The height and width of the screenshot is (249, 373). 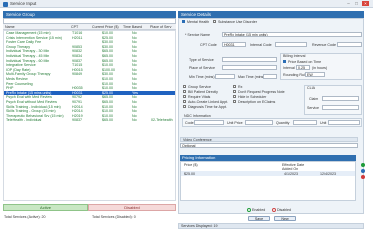 I want to click on substance-use-label: Substance Use Disorder, so click(x=237, y=21).